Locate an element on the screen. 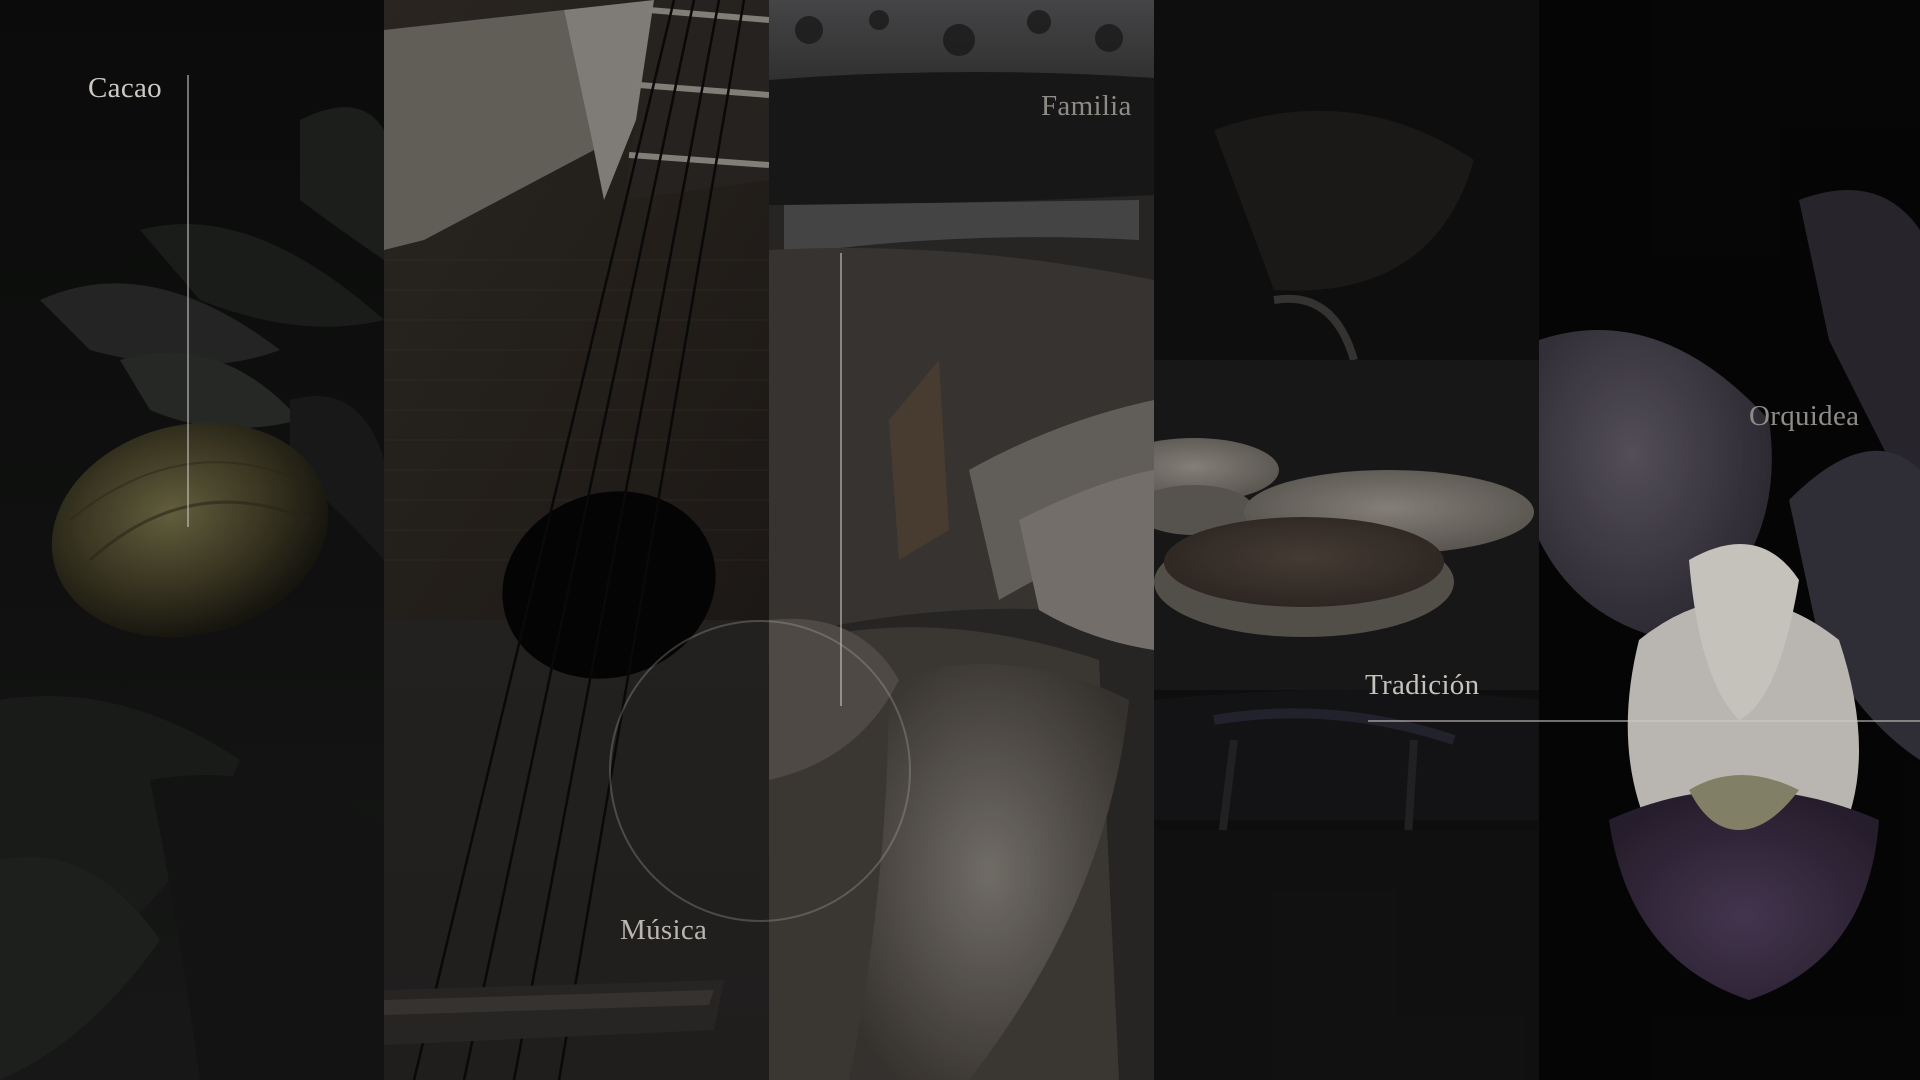 This screenshot has width=1920, height=1080. label-musica: Música is located at coordinates (663, 930).